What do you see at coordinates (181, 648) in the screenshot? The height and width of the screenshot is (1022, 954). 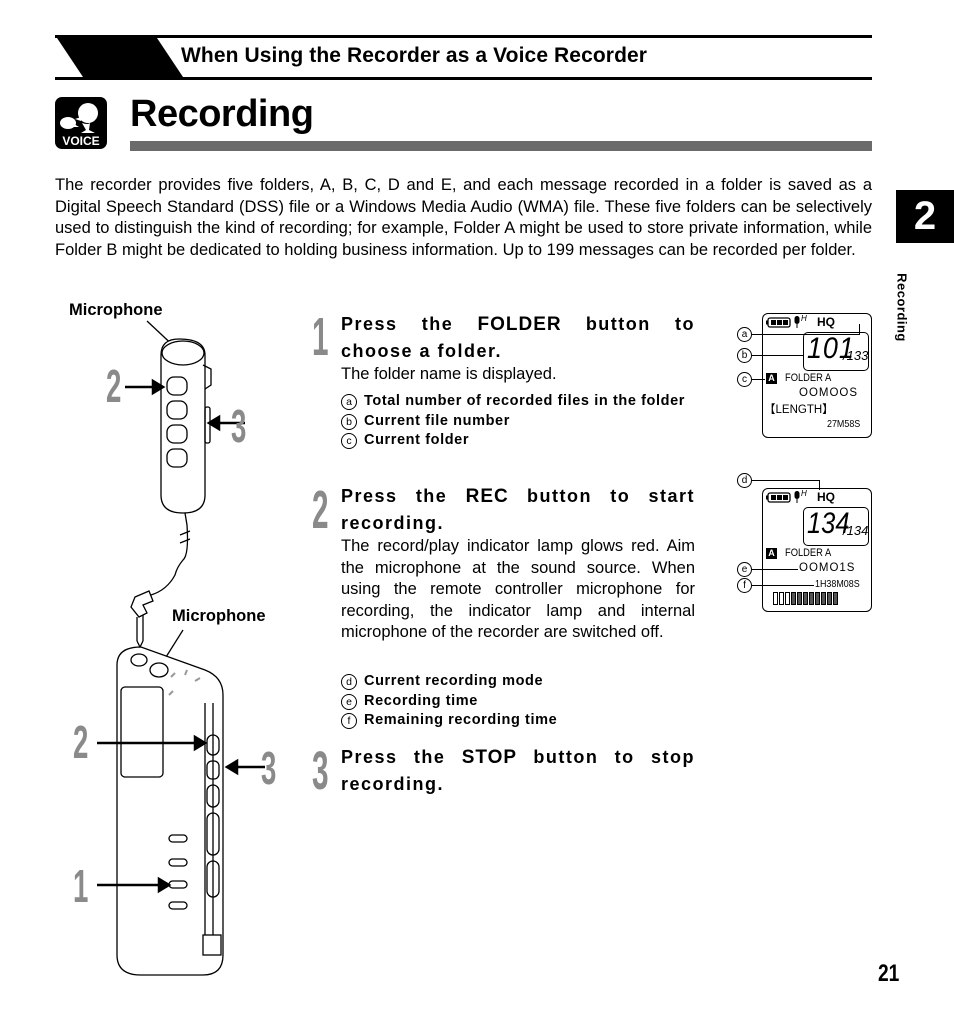 I see `device-drawing` at bounding box center [181, 648].